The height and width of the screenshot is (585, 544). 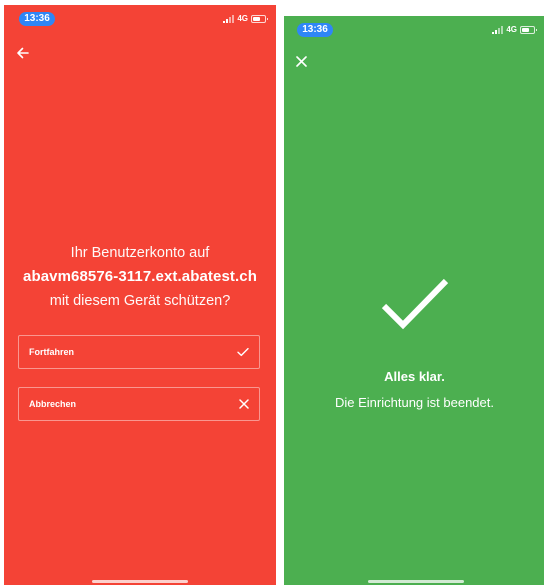 What do you see at coordinates (414, 402) in the screenshot?
I see `success-subtitle: Die Einrichtung ist beendet.` at bounding box center [414, 402].